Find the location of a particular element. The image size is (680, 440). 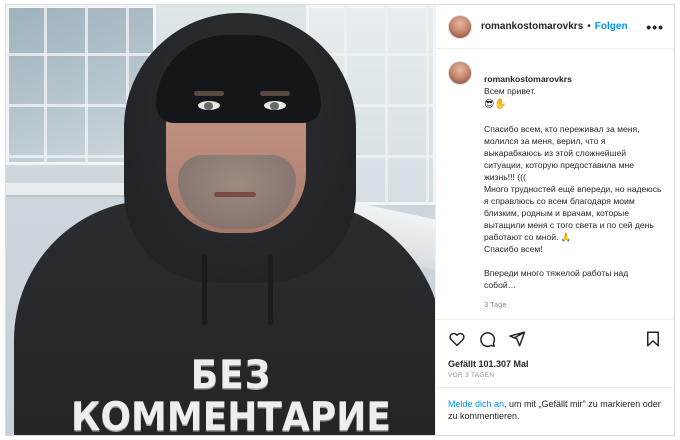

action-bar is located at coordinates (555, 338).